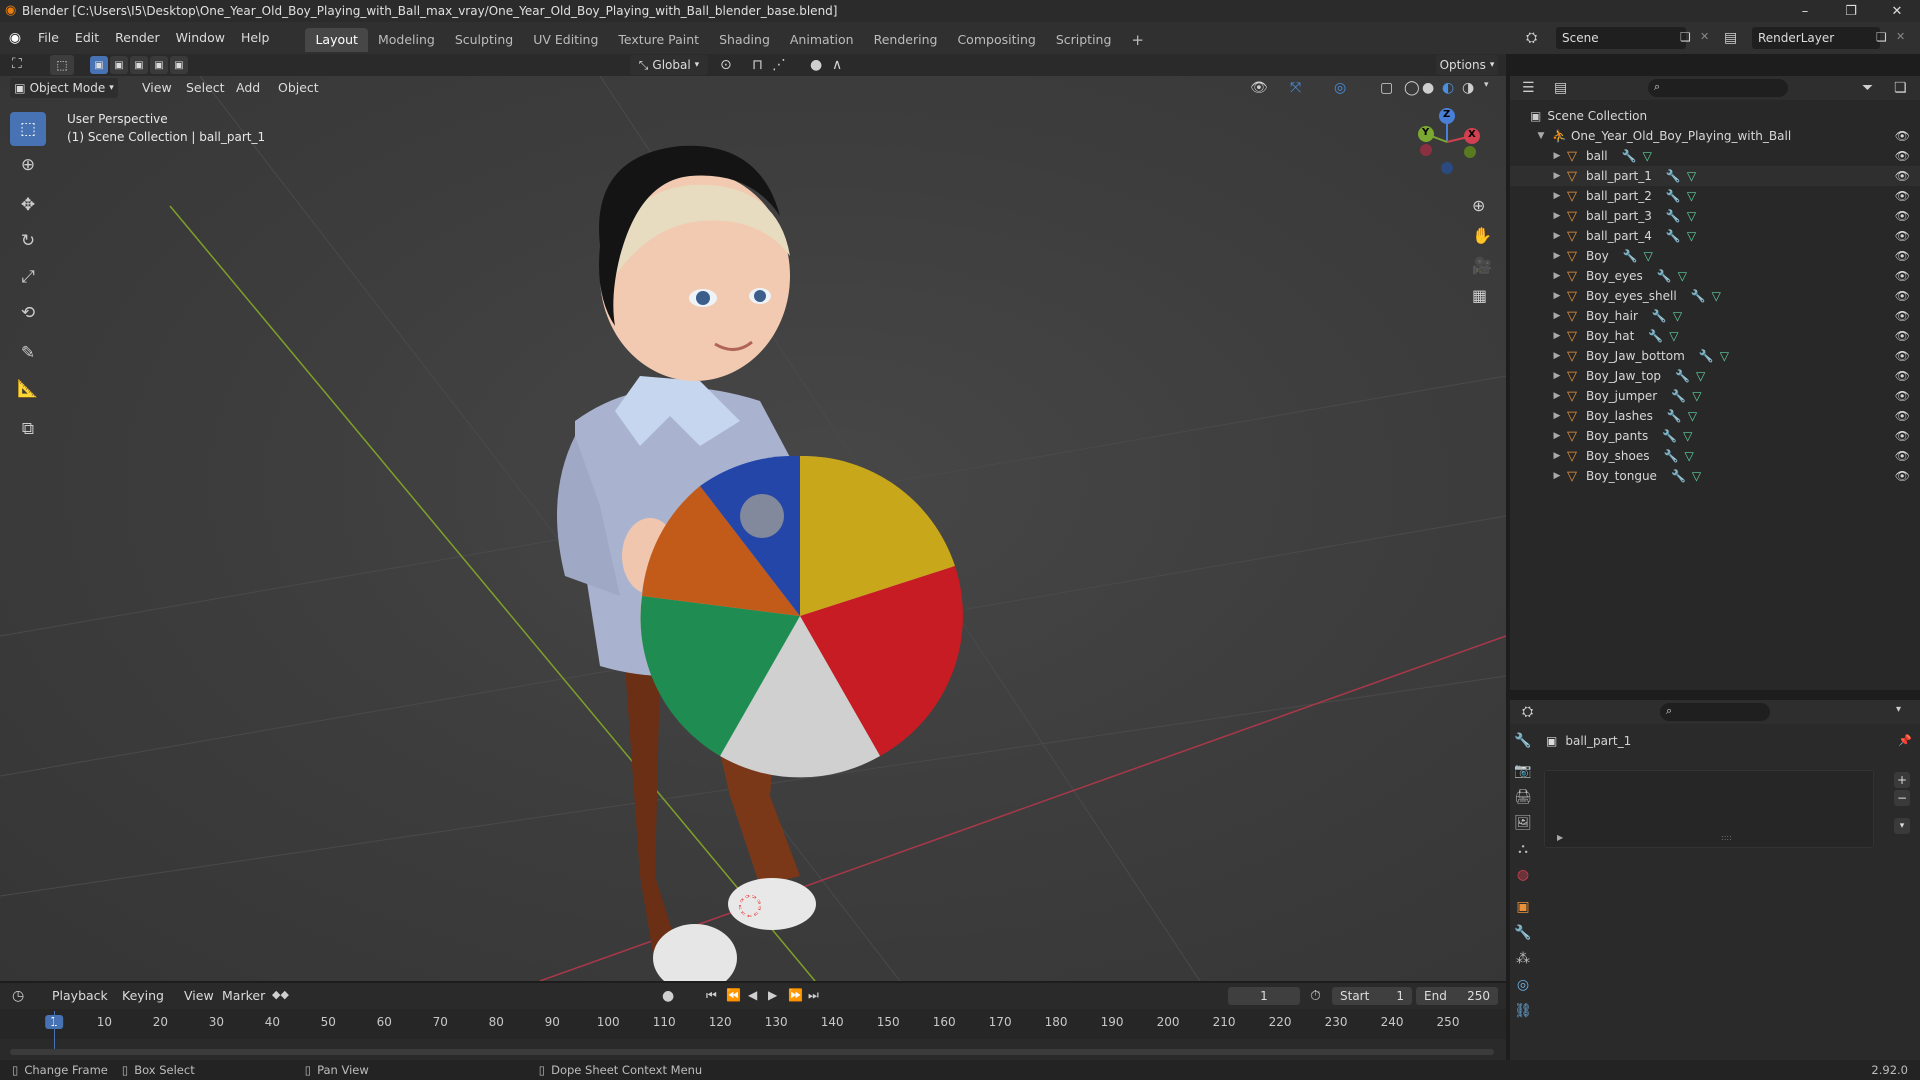  What do you see at coordinates (733, 995) in the screenshot?
I see `jump-keyframe-back-icon: ⏪` at bounding box center [733, 995].